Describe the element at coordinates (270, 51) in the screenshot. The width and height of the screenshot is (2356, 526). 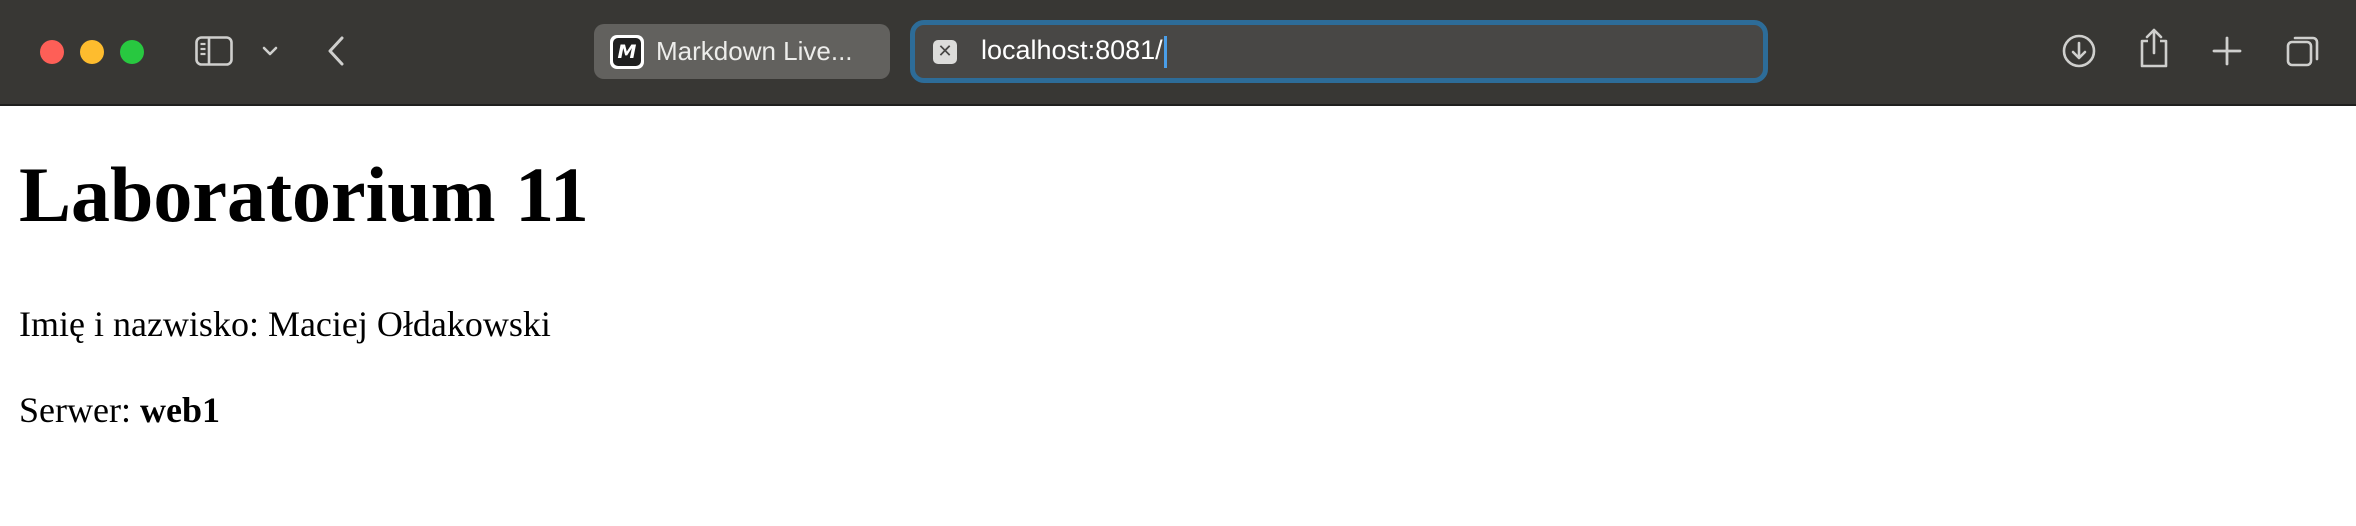
I see `chevron-down-icon` at that location.